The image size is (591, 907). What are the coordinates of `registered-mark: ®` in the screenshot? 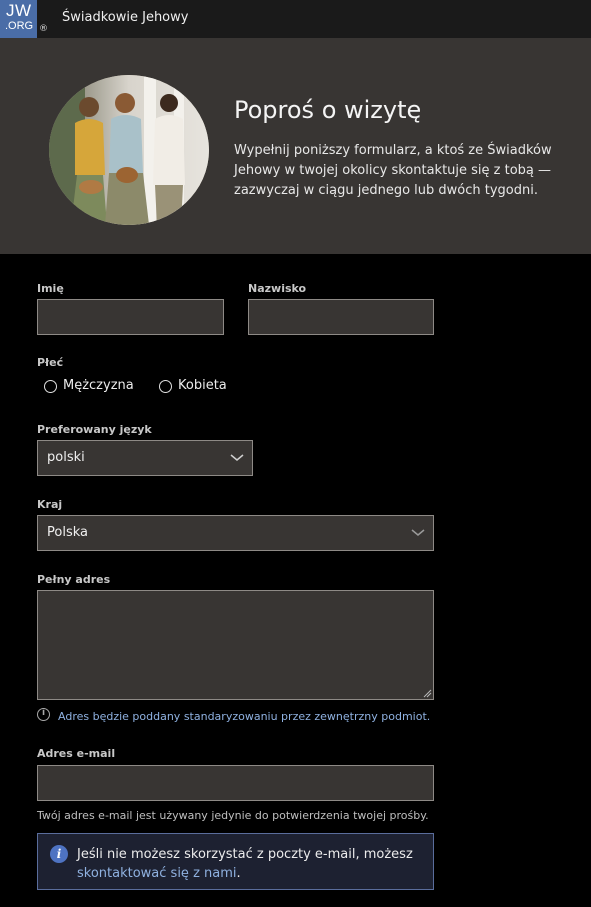 It's located at (43, 29).